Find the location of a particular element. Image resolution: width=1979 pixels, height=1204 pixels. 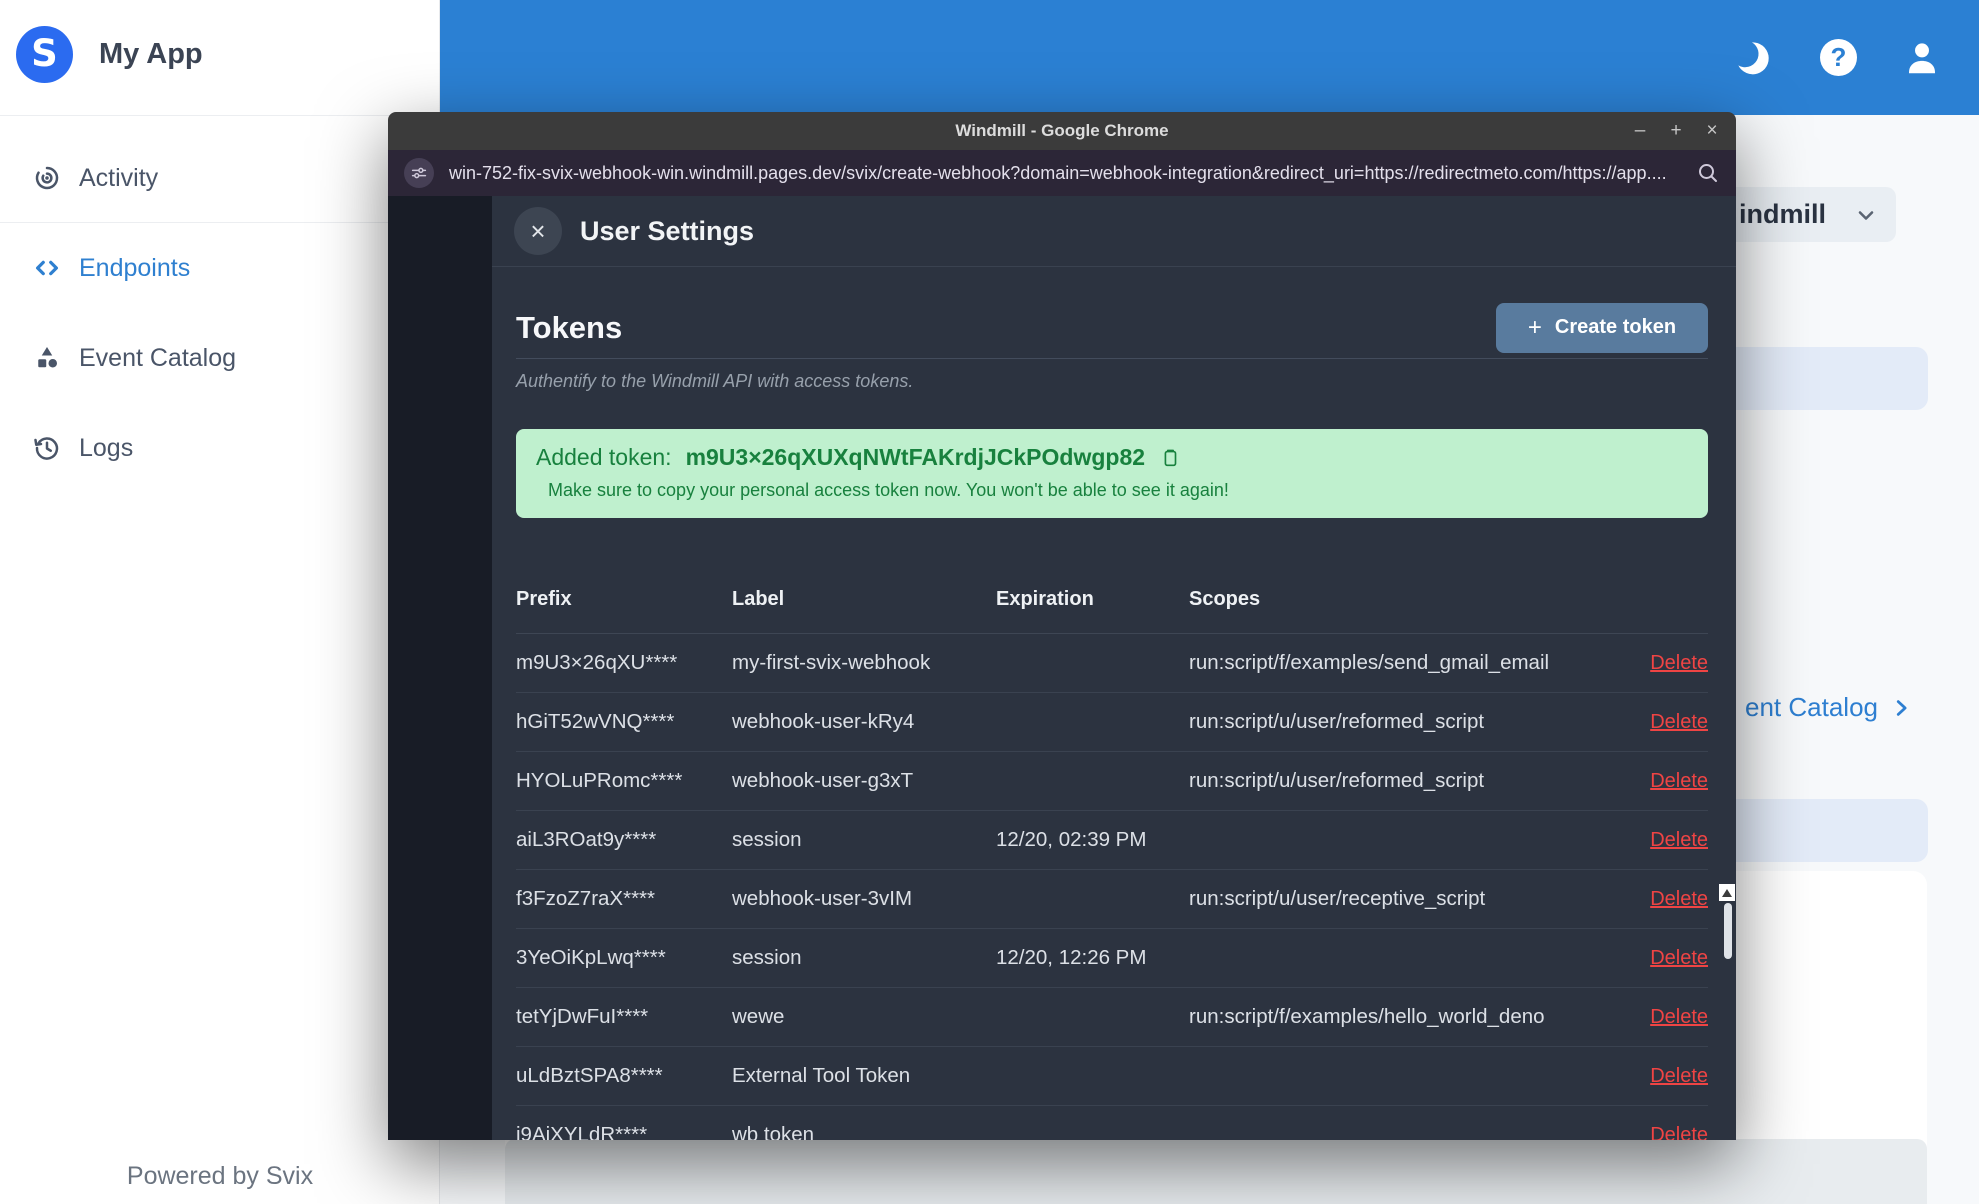

close-icon: × is located at coordinates (538, 231).